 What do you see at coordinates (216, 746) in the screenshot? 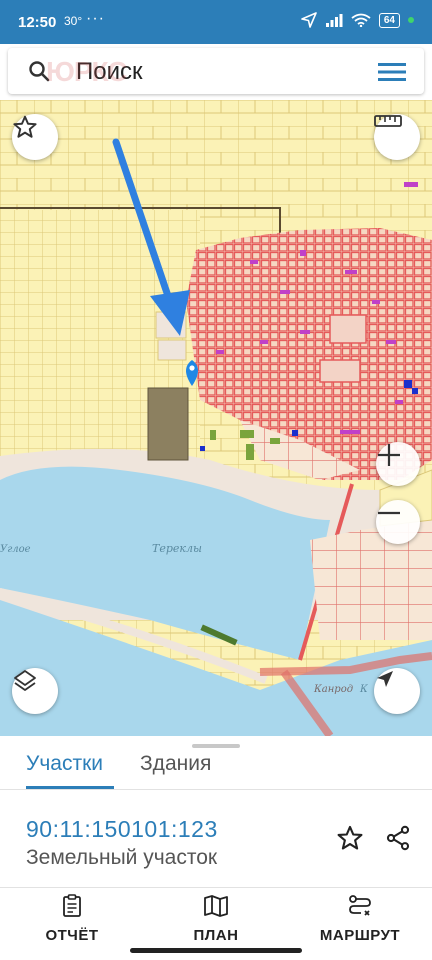
I see `sheet-drag-handle` at bounding box center [216, 746].